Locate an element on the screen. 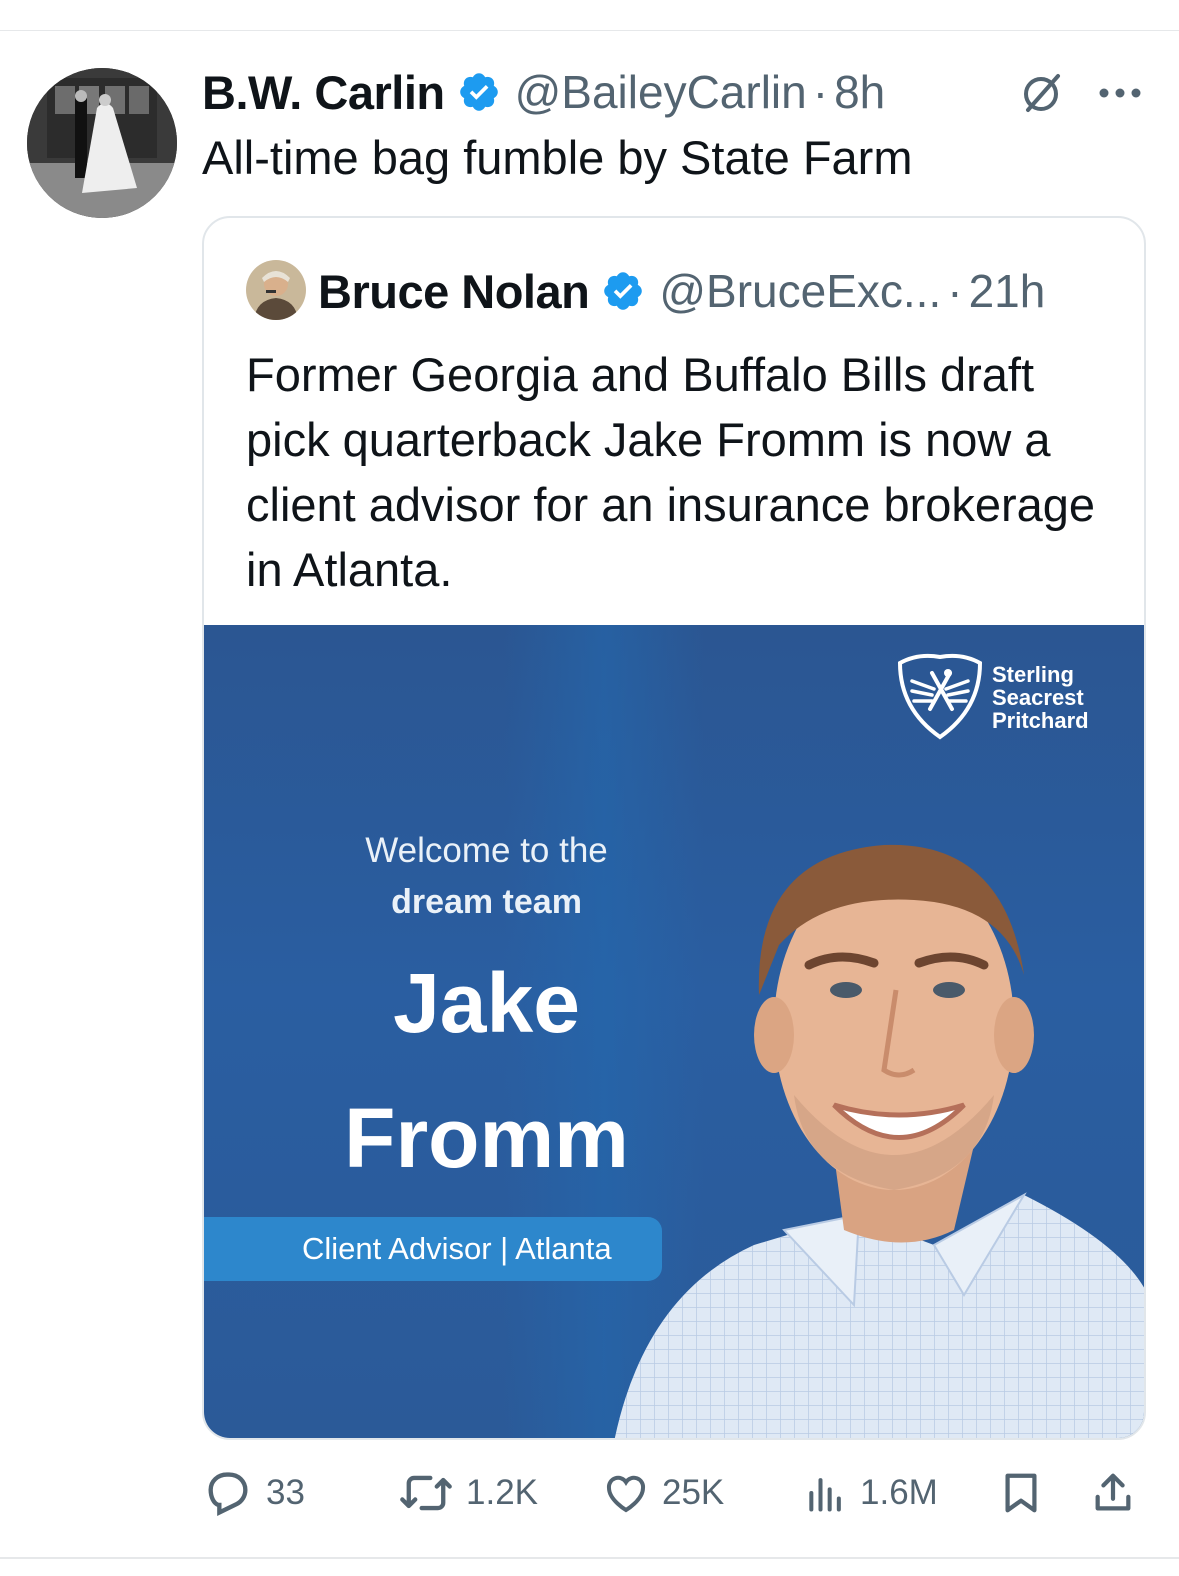 This screenshot has width=1179, height=1576. quoted-time: 21h is located at coordinates (1007, 291).